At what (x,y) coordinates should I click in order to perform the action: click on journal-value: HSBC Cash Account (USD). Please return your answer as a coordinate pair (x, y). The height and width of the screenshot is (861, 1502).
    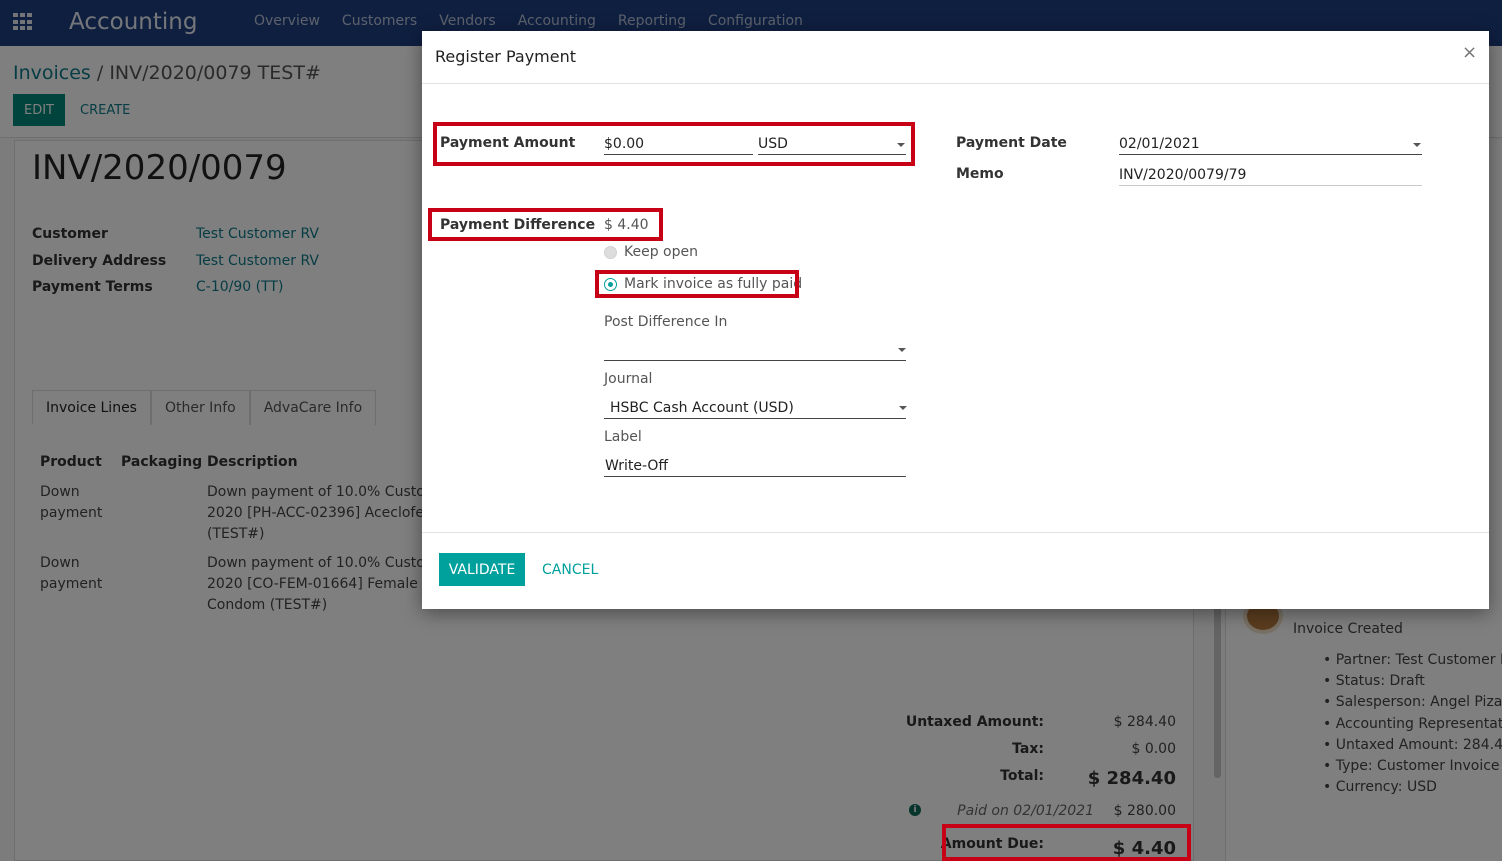
    Looking at the image, I should click on (702, 407).